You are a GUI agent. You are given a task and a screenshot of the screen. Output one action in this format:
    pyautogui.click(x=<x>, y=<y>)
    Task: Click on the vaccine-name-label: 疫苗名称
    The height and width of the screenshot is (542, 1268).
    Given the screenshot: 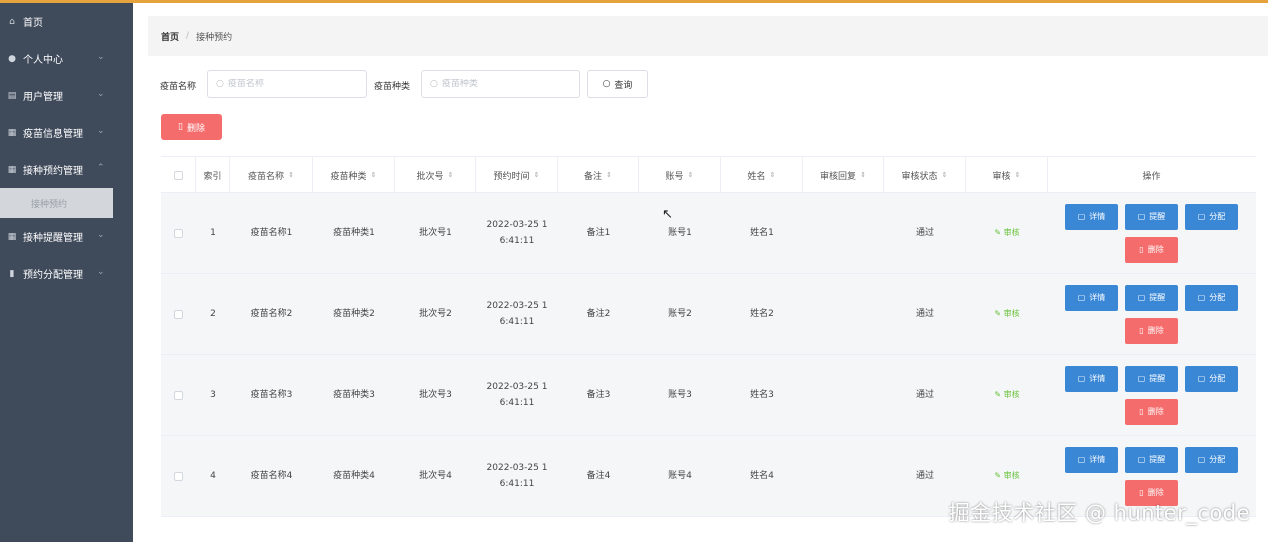 What is the action you would take?
    pyautogui.click(x=178, y=87)
    